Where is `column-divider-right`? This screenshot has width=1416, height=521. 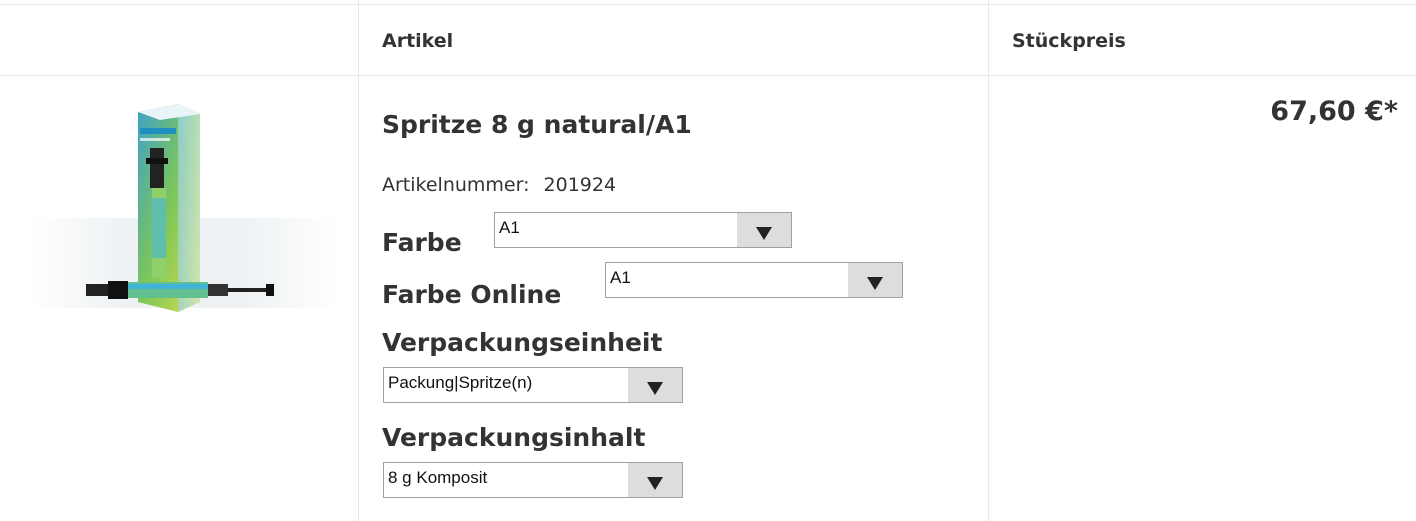 column-divider-right is located at coordinates (988, 260).